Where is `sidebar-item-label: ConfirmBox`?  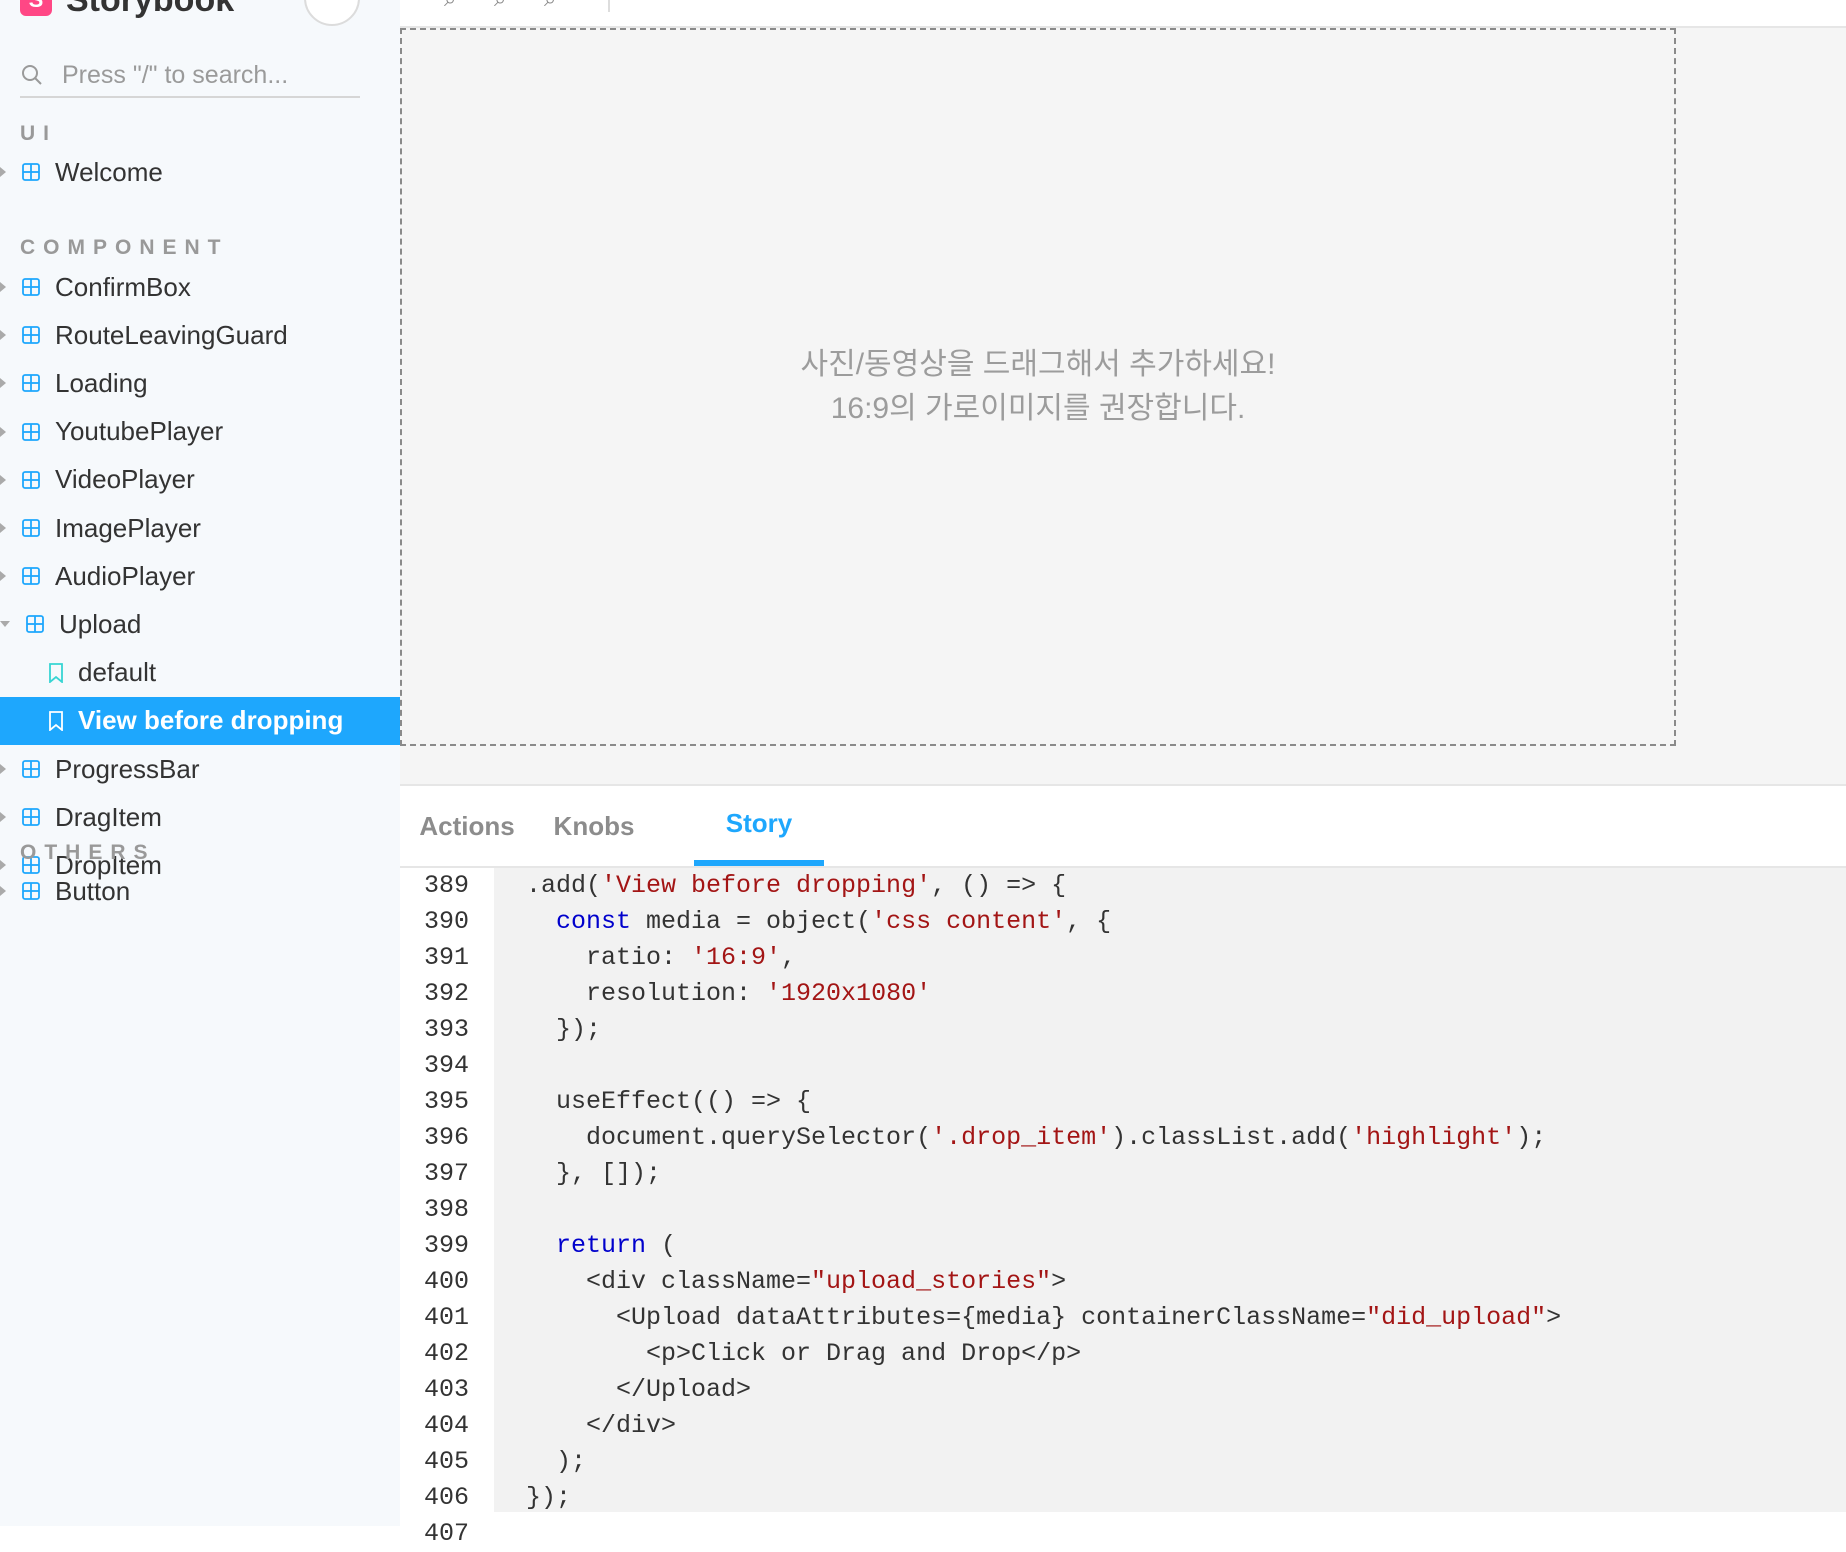 sidebar-item-label: ConfirmBox is located at coordinates (123, 286).